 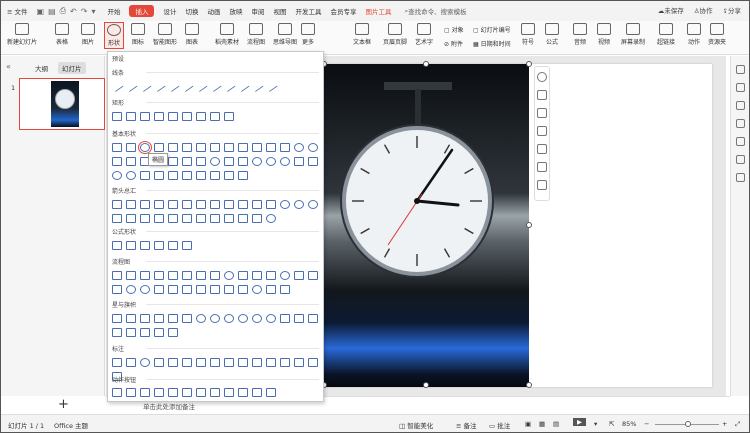 I want to click on plus-shape, so click(x=117, y=245).